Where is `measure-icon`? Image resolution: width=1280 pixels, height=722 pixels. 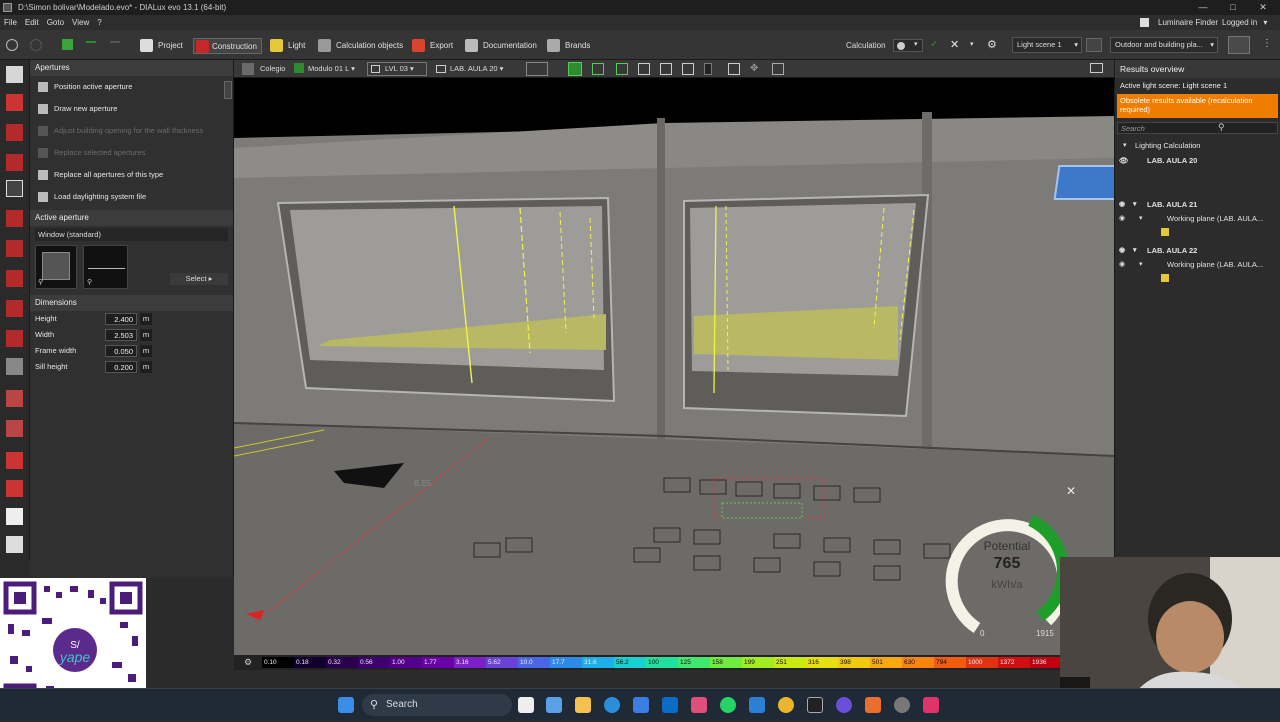 measure-icon is located at coordinates (14, 544).